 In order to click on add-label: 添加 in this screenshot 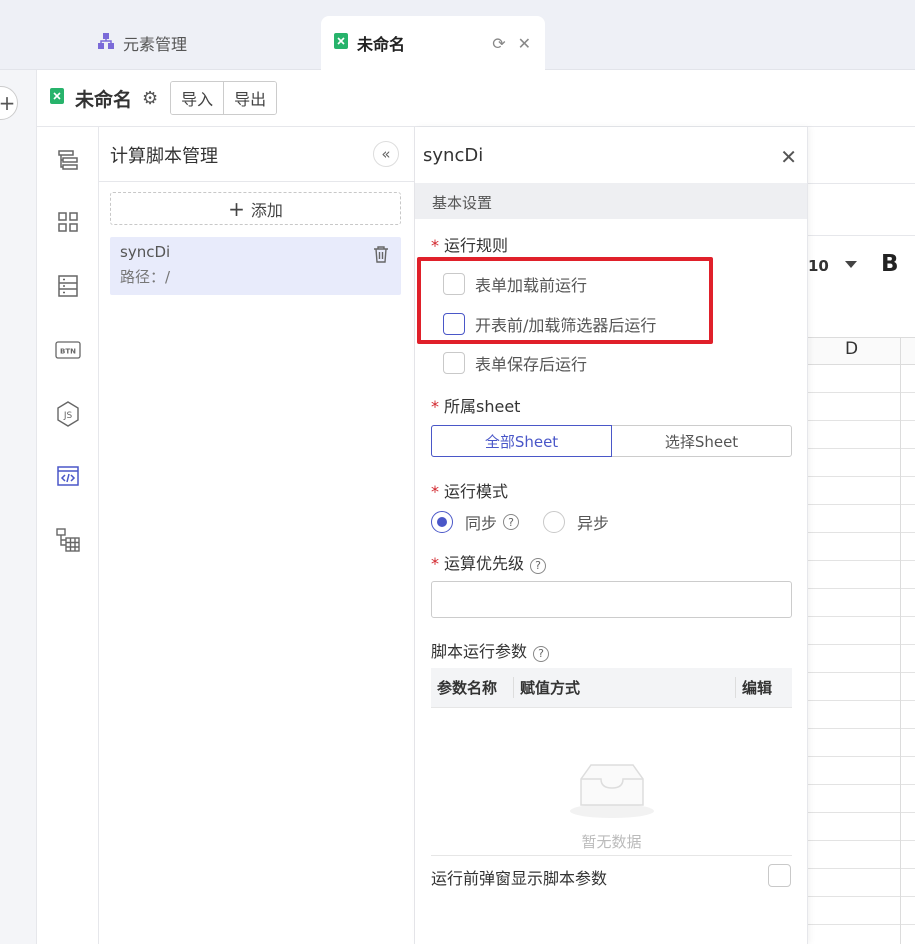, I will do `click(266, 210)`.